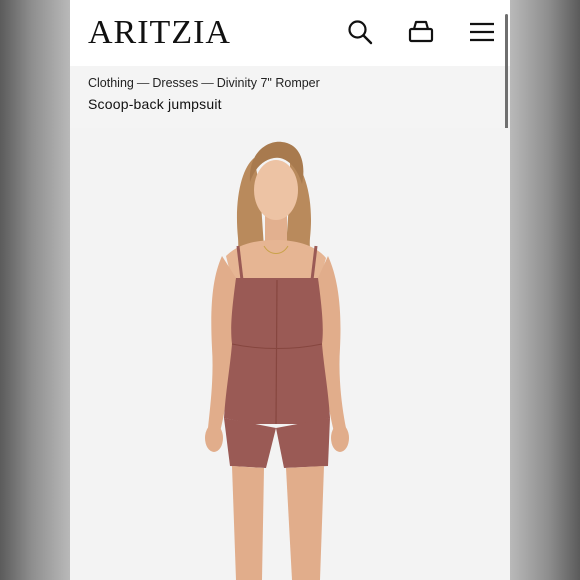  Describe the element at coordinates (360, 32) in the screenshot. I see `search-icon` at that location.